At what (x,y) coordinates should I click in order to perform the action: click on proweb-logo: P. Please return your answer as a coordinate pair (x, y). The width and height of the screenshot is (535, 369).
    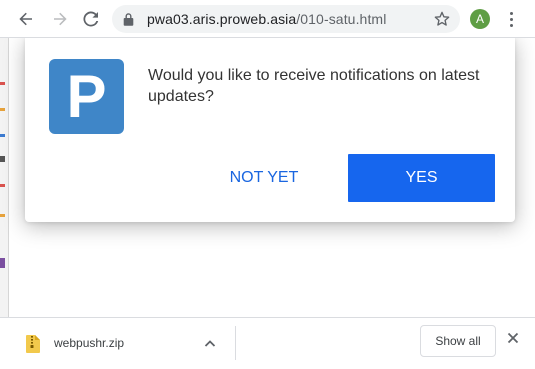
    Looking at the image, I should click on (86, 96).